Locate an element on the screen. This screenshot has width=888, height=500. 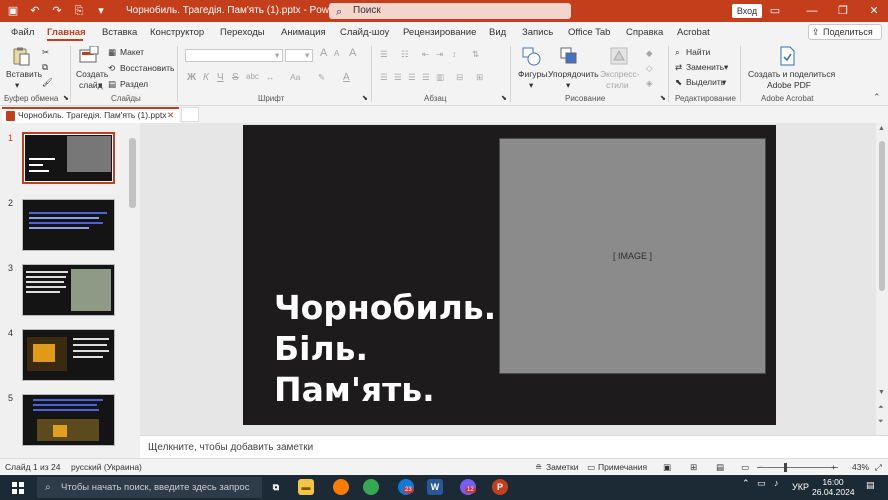
notes-pane: Щелкните, чтобы добавить заметки is located at coordinates (514, 446).